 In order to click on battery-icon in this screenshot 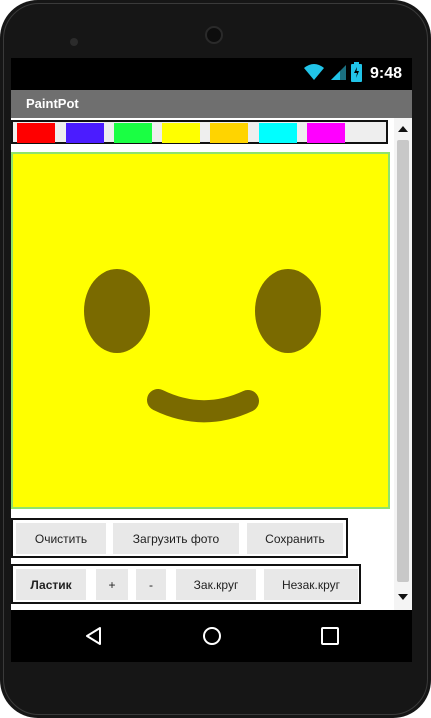, I will do `click(356, 74)`.